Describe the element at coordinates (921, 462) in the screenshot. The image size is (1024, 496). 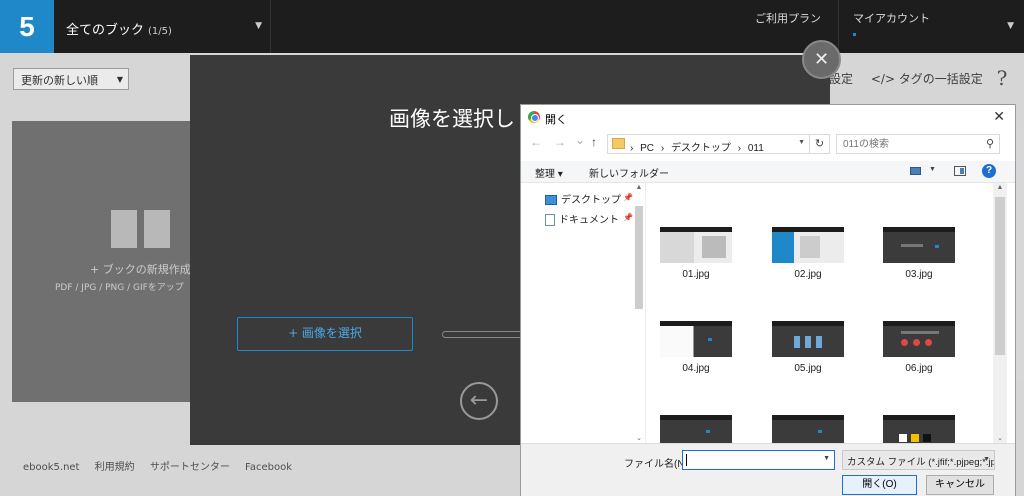
I see `file-type-label: カスタム ファイル (*.jfif;*.pjpeg;*.jp` at that location.